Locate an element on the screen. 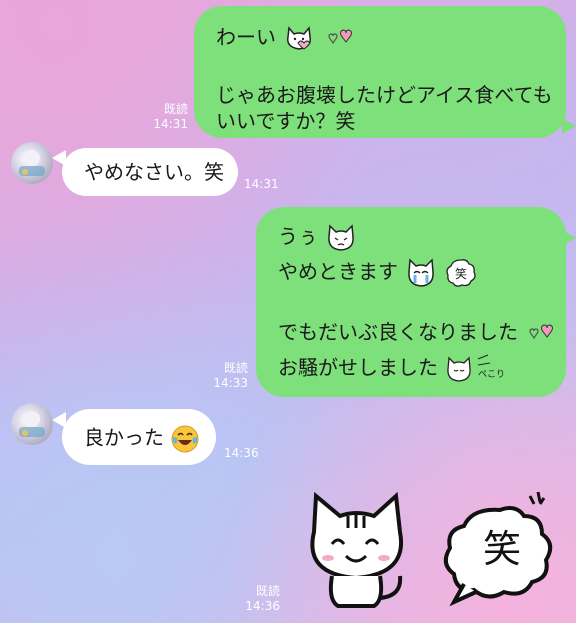 This screenshot has height=623, width=576. laugh-bubble-emoji-icon: 笑 is located at coordinates (461, 273).